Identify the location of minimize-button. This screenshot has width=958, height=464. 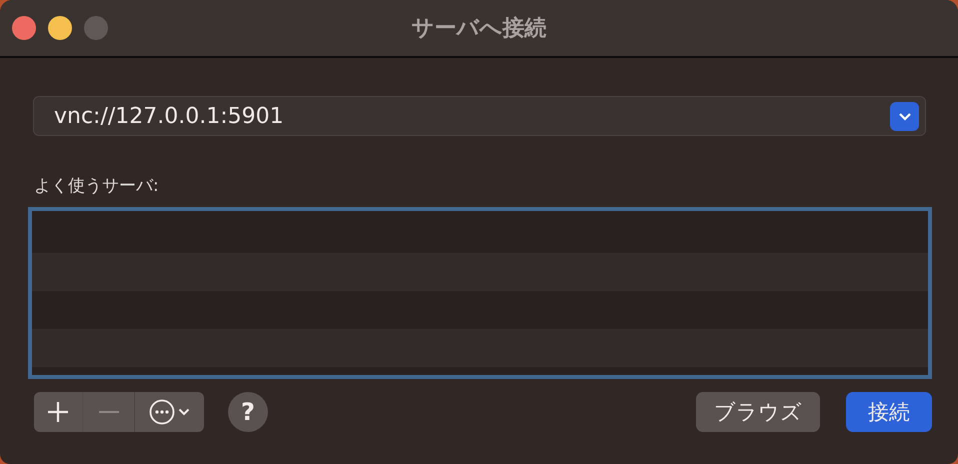
(60, 28).